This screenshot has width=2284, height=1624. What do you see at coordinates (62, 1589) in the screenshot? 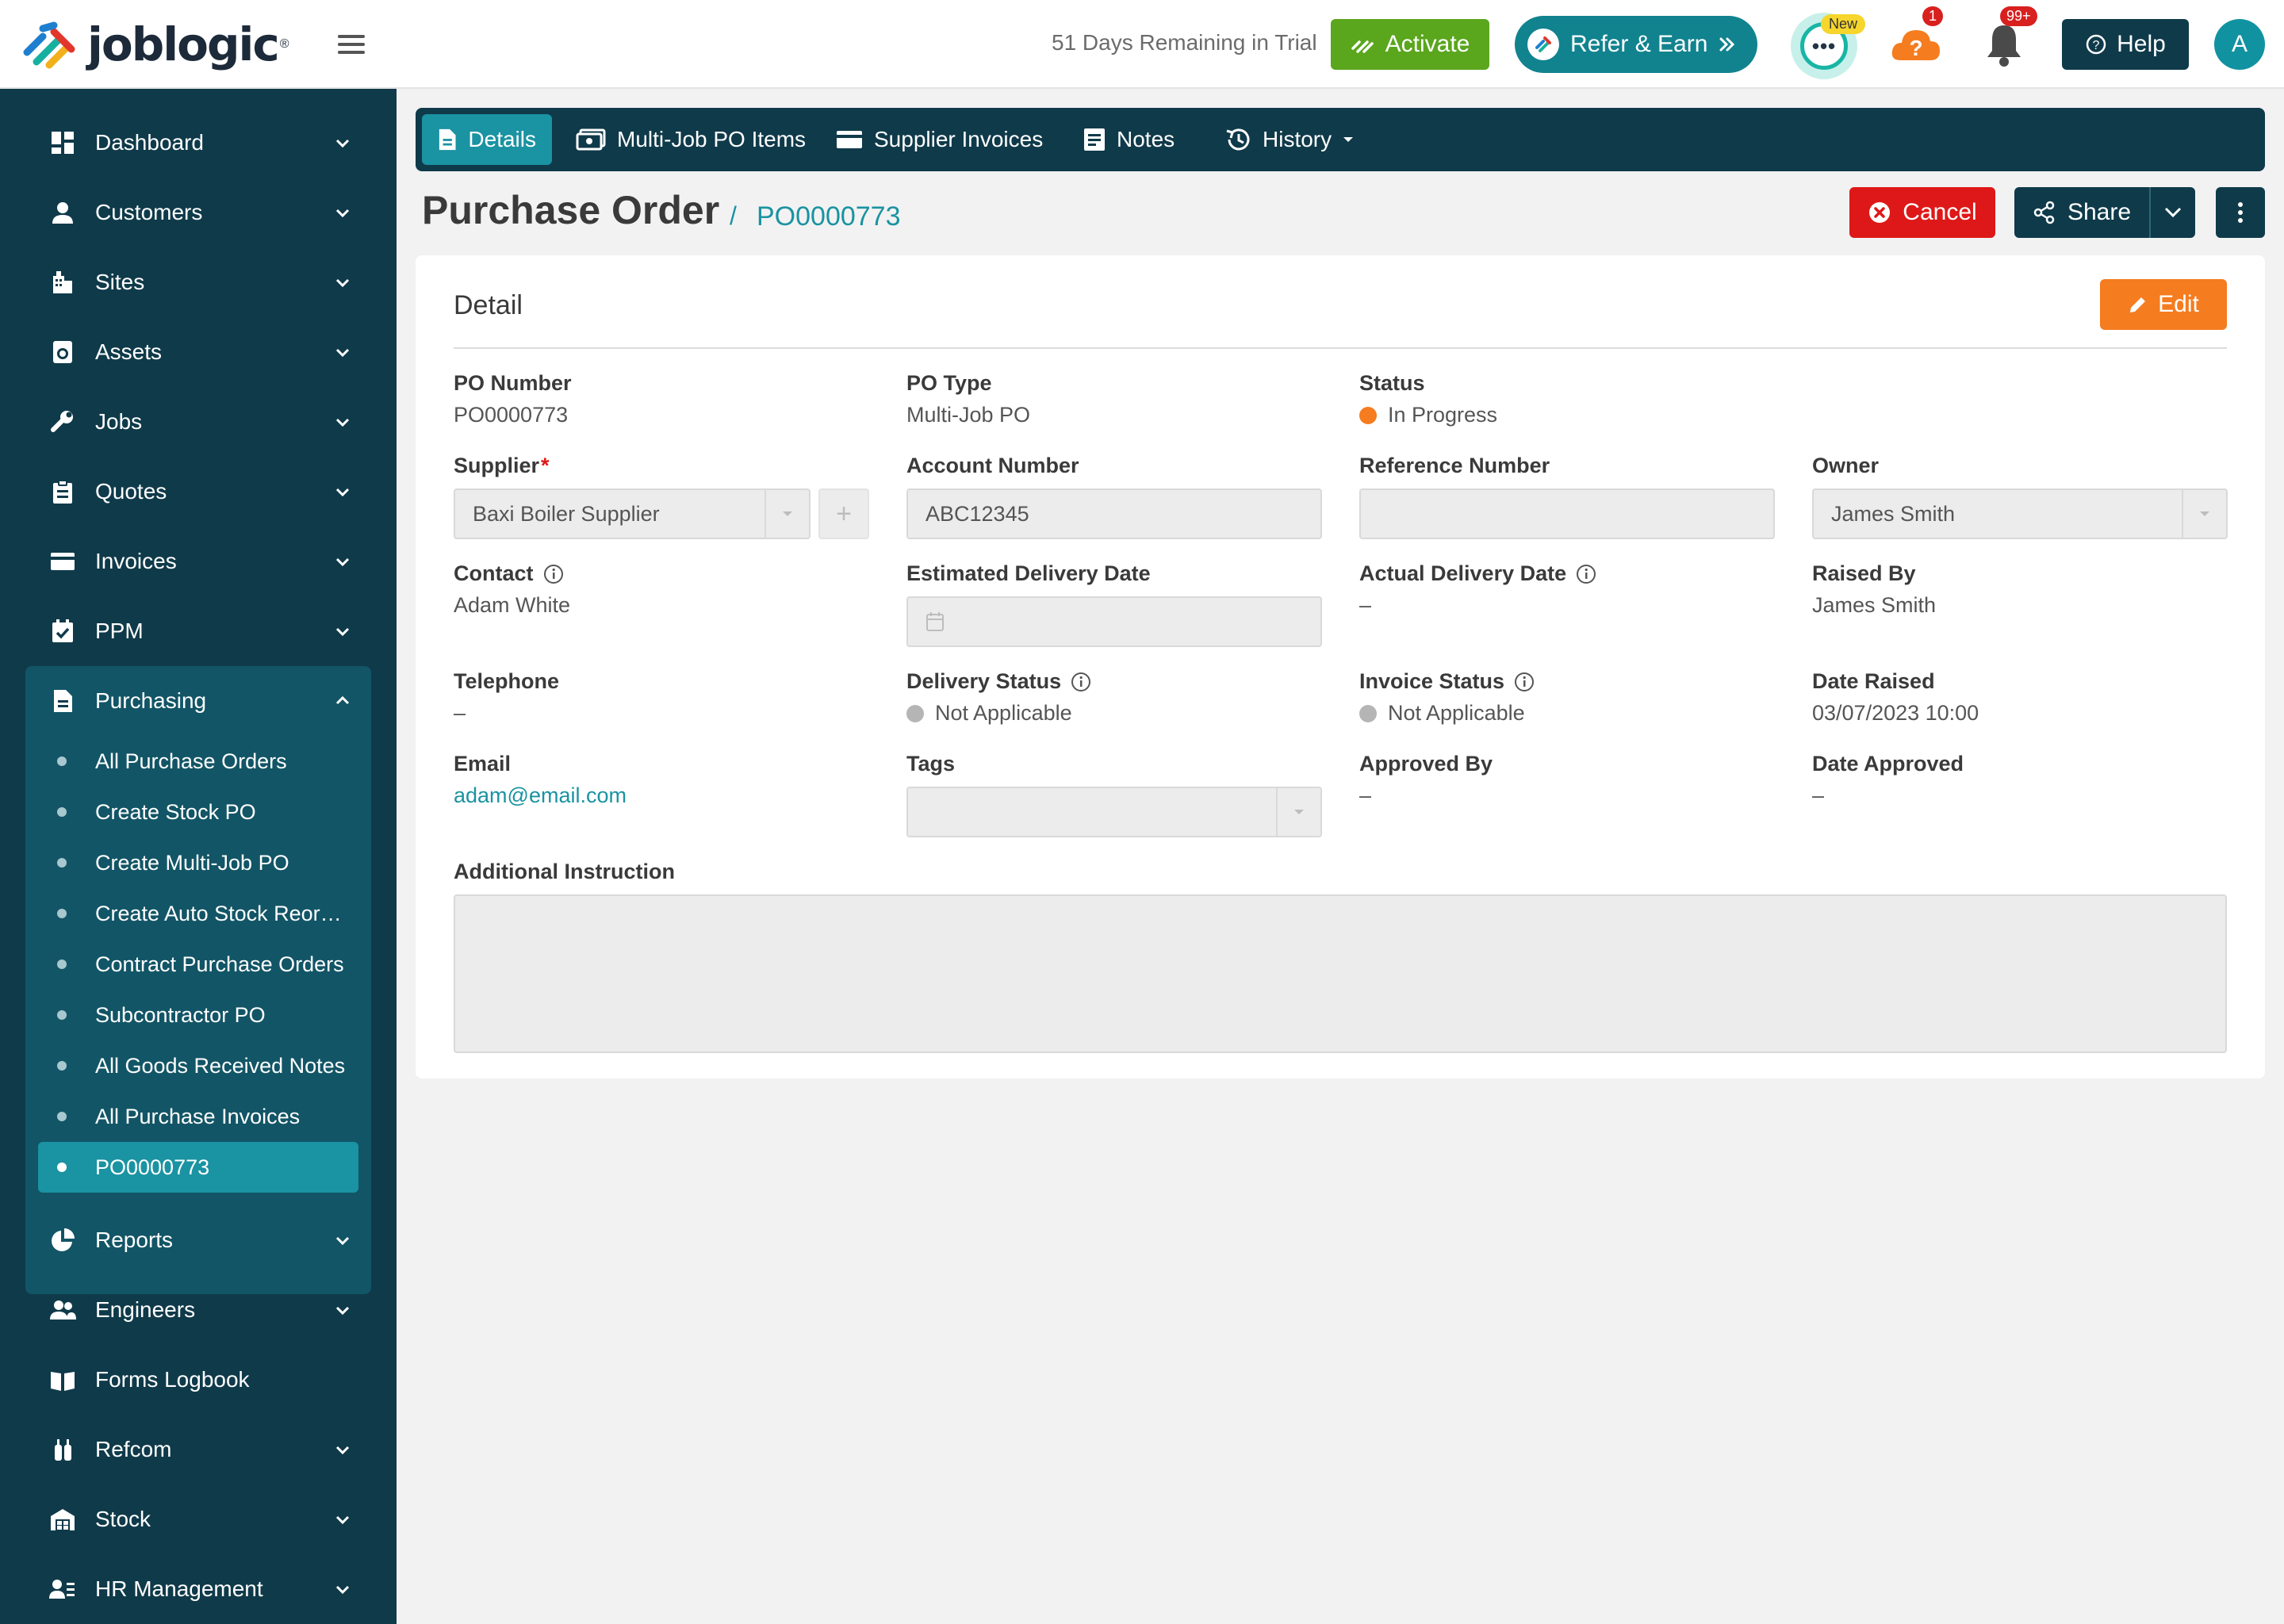
I see `user-list-icon` at bounding box center [62, 1589].